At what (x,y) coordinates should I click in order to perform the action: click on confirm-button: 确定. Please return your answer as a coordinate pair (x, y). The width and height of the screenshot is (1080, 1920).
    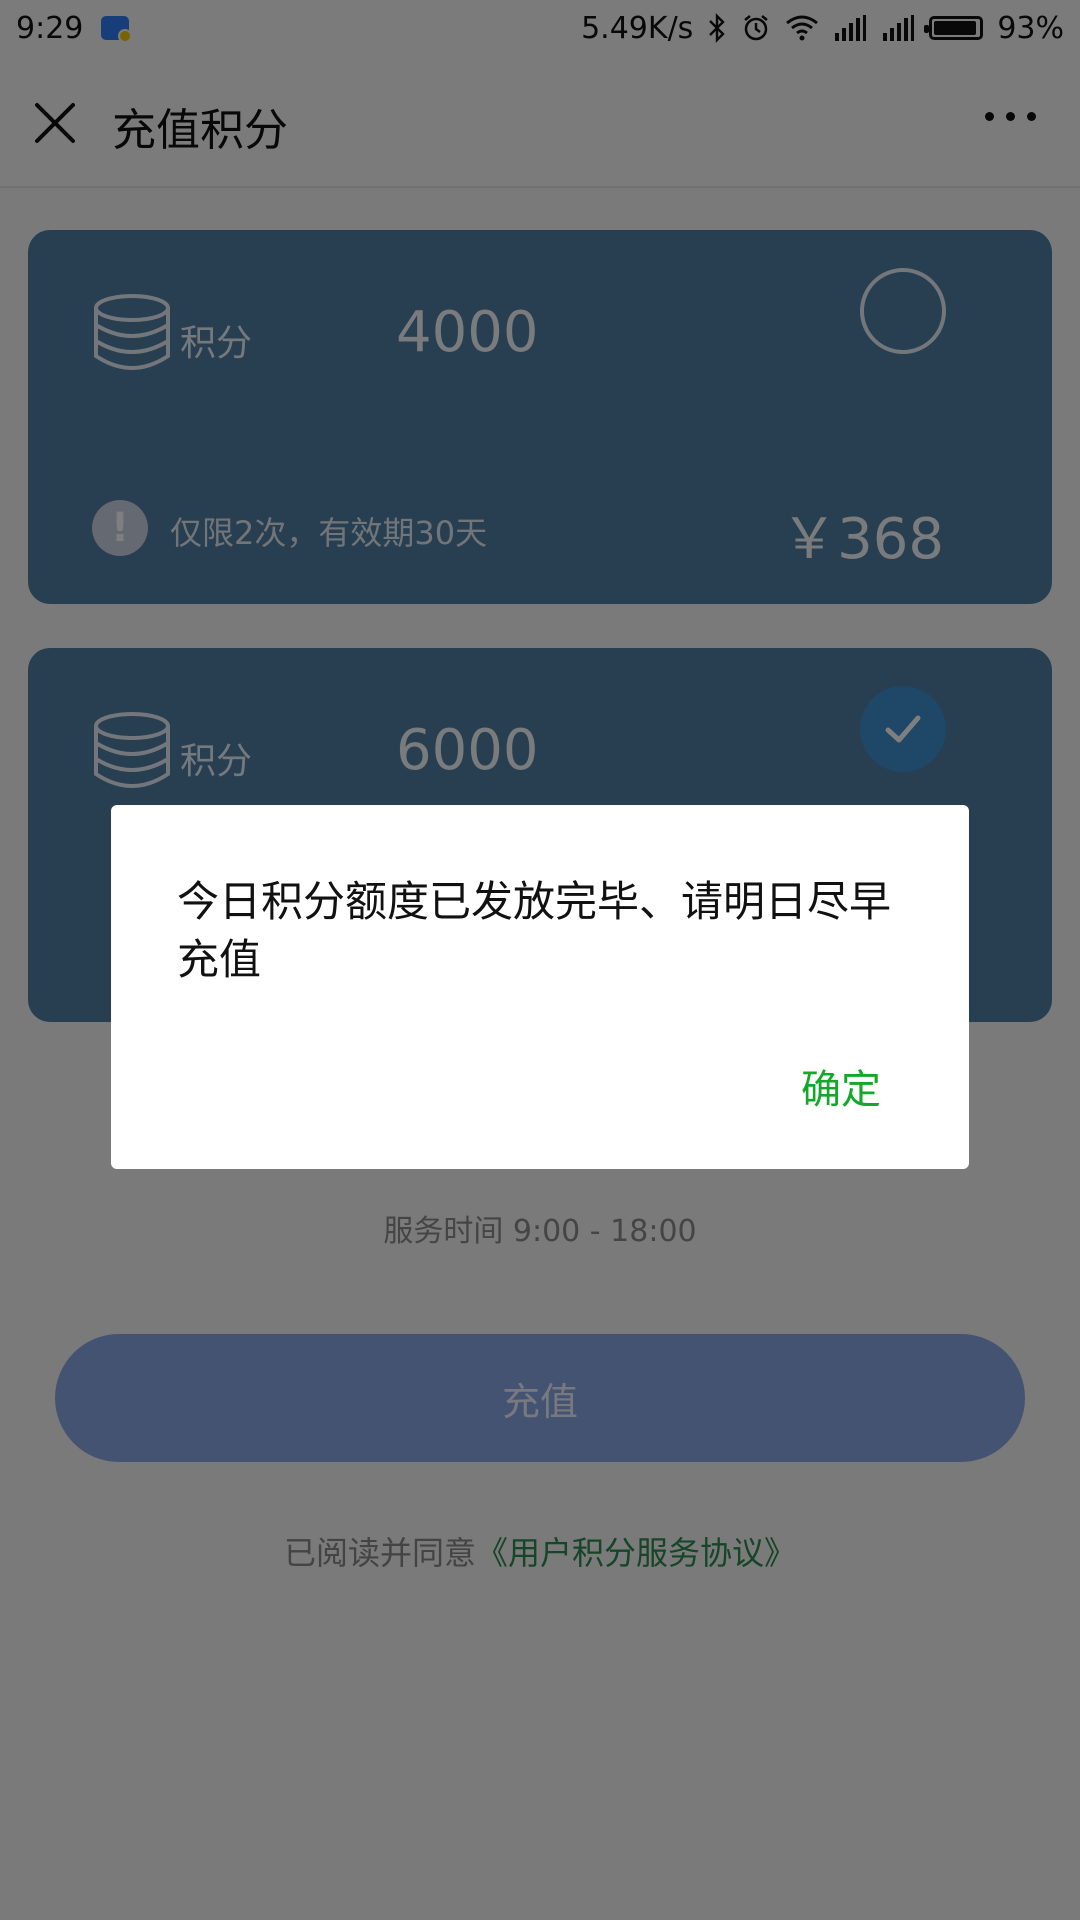
    Looking at the image, I should click on (841, 1086).